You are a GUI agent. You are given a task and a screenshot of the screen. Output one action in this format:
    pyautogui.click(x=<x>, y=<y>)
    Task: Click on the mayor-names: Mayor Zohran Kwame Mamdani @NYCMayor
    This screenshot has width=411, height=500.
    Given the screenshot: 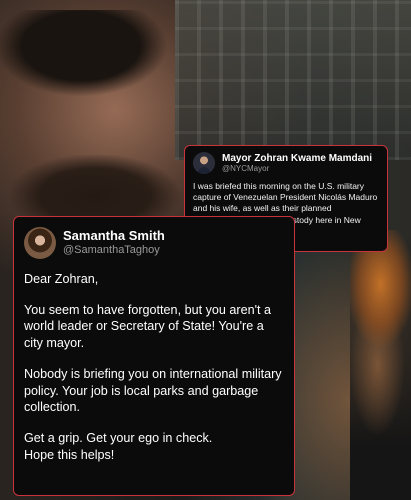 What is the action you would take?
    pyautogui.click(x=297, y=163)
    